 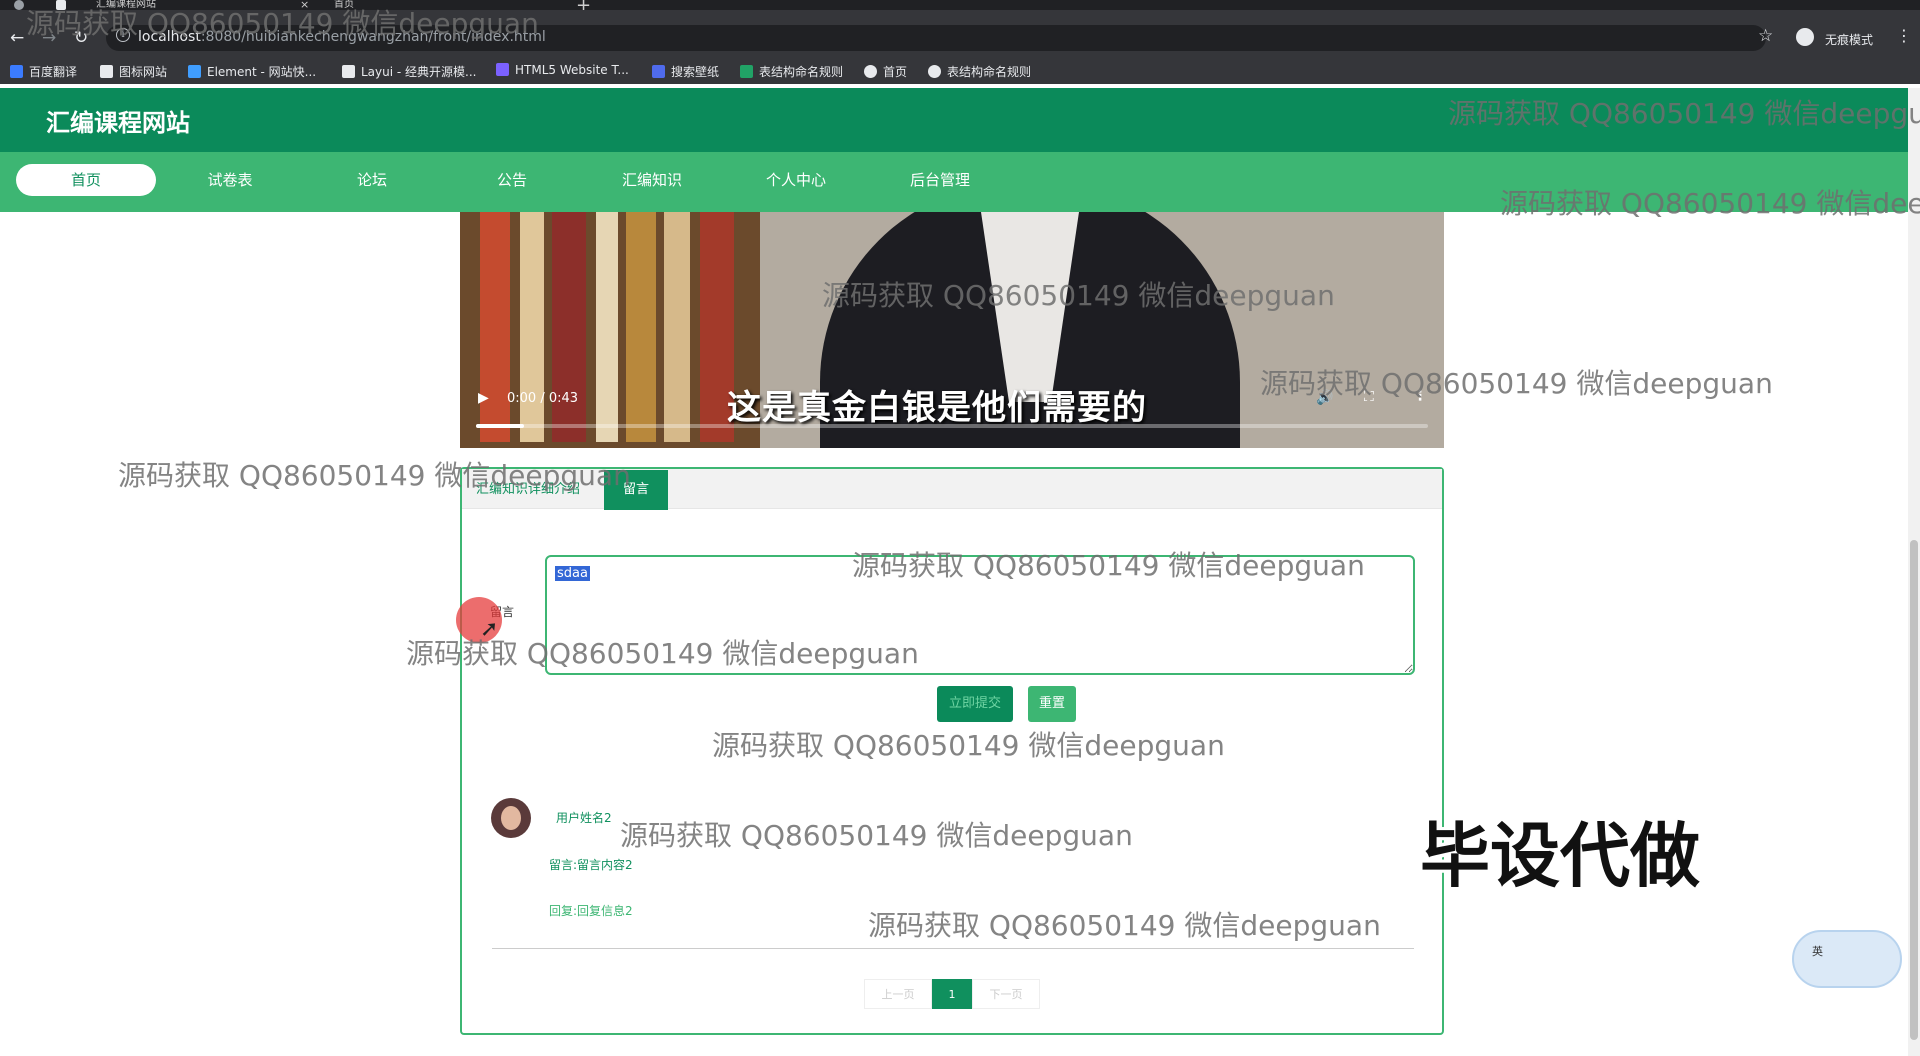 What do you see at coordinates (1847, 959) in the screenshot?
I see `floating-widget` at bounding box center [1847, 959].